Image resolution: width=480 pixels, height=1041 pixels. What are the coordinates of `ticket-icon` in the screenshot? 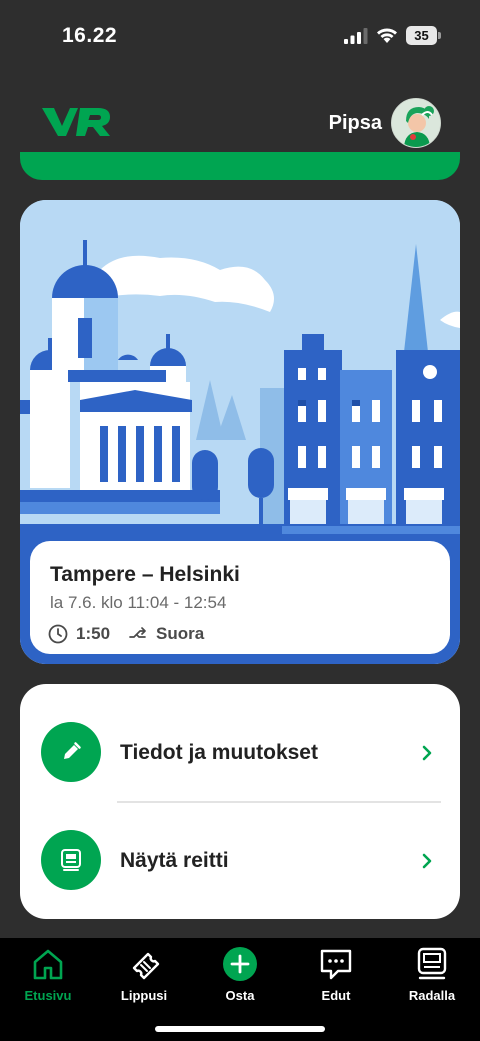 It's located at (146, 966).